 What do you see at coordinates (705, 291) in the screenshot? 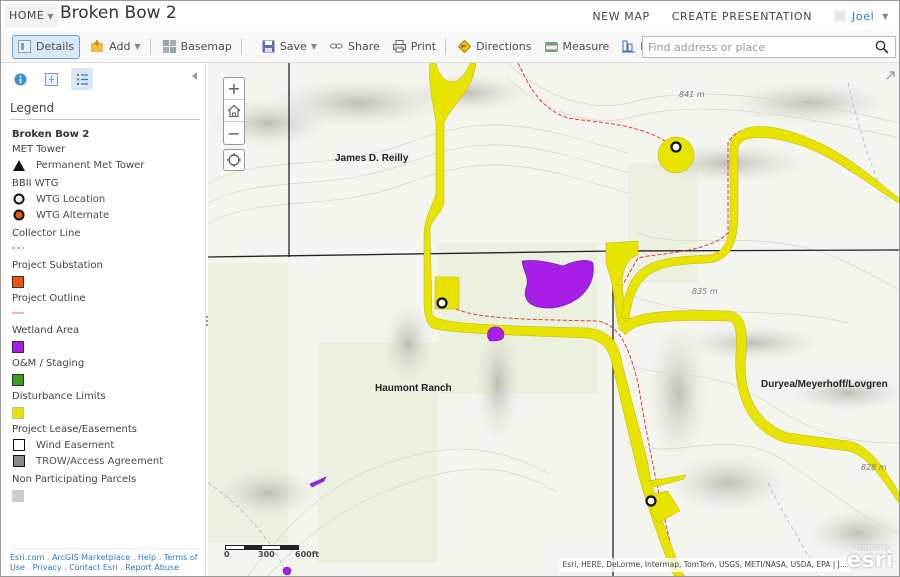
I see `elevation-label: 835 m` at bounding box center [705, 291].